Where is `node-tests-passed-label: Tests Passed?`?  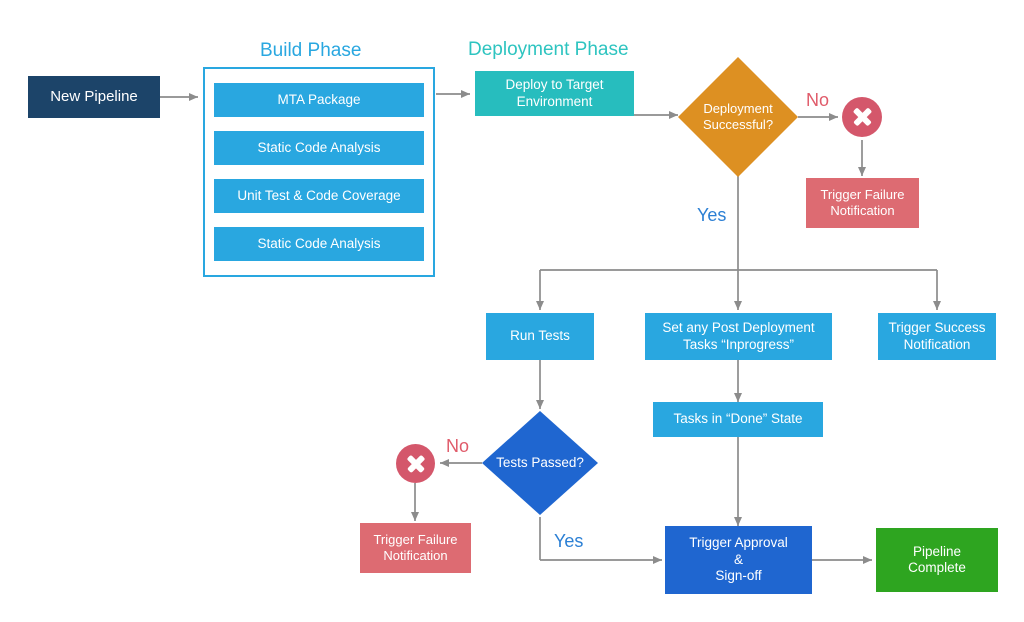
node-tests-passed-label: Tests Passed? is located at coordinates (540, 462).